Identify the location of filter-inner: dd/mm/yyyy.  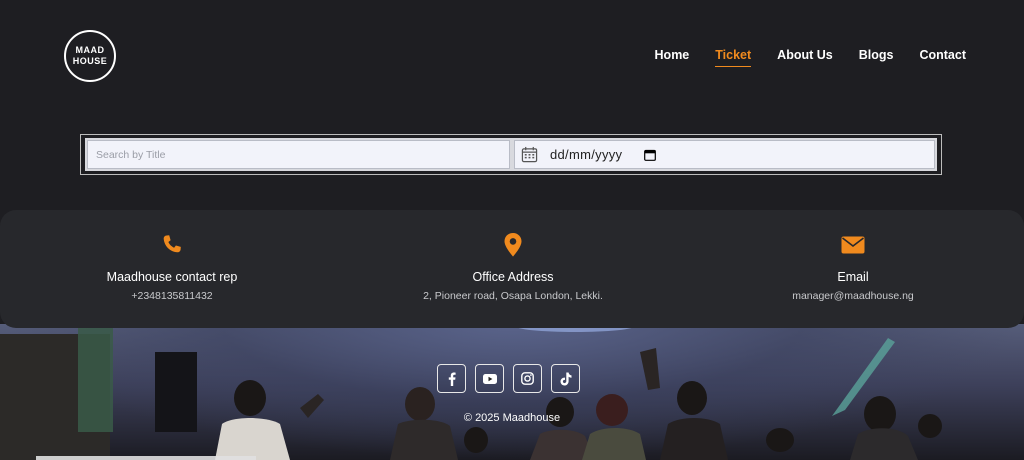
(511, 154).